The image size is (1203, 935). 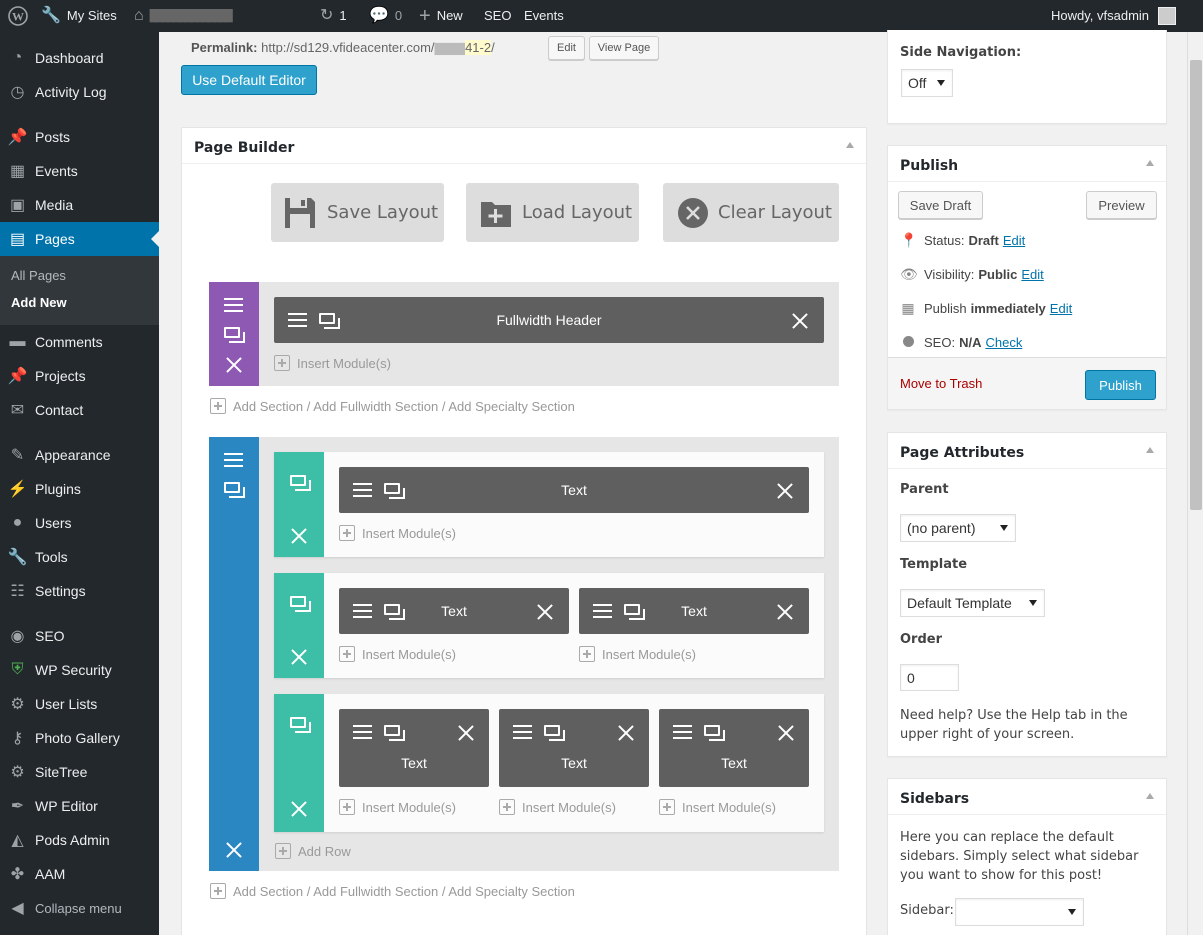 What do you see at coordinates (941, 383) in the screenshot?
I see `move-to-trash-link: Move to Trash` at bounding box center [941, 383].